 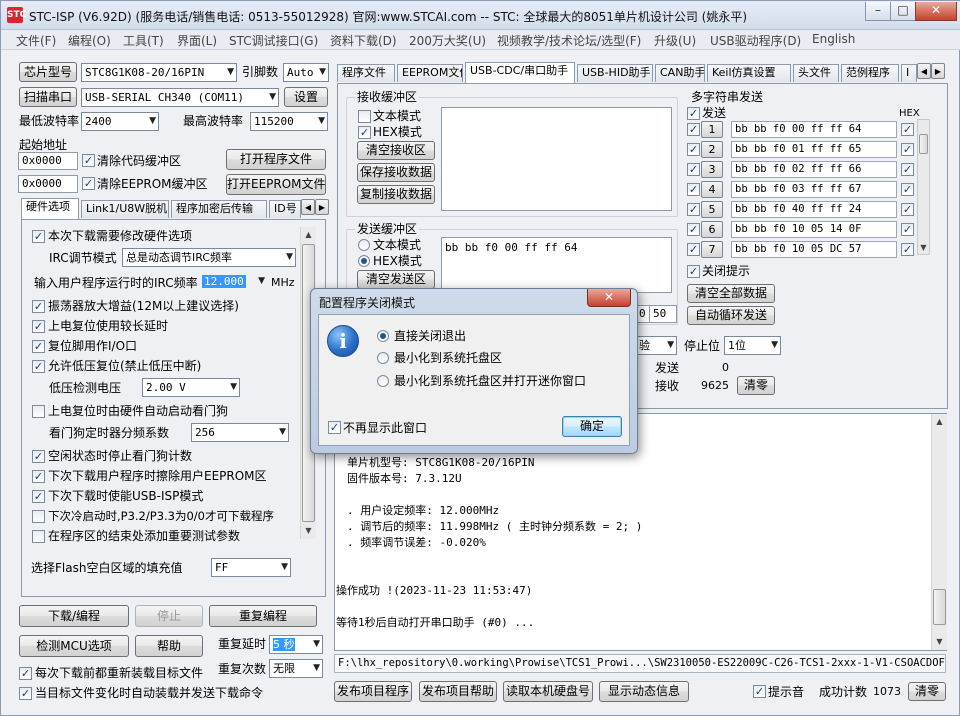 I want to click on send-text-mode-radio, so click(x=364, y=245).